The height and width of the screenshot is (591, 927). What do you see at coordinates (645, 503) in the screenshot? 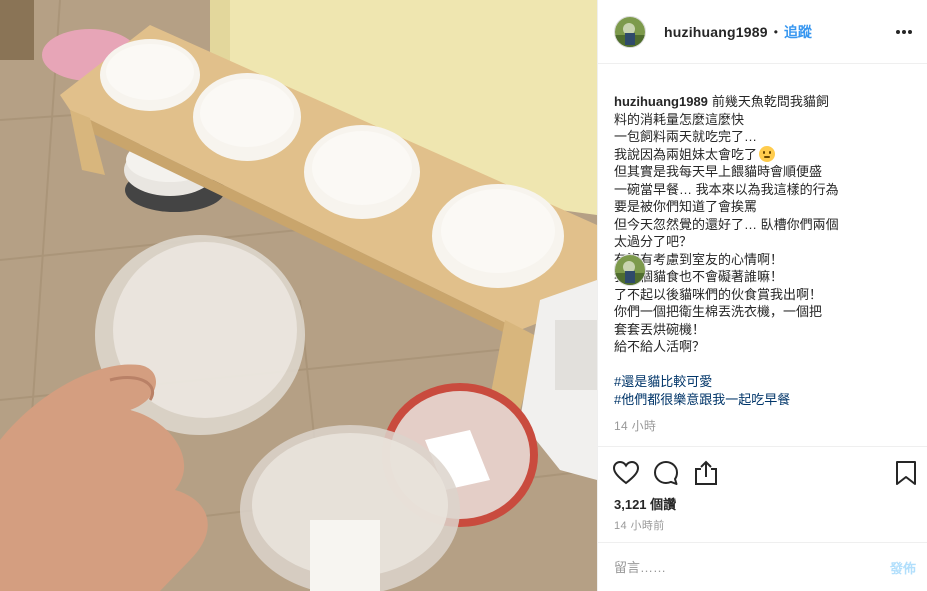
I see `like-count: 3,121 個讚` at bounding box center [645, 503].